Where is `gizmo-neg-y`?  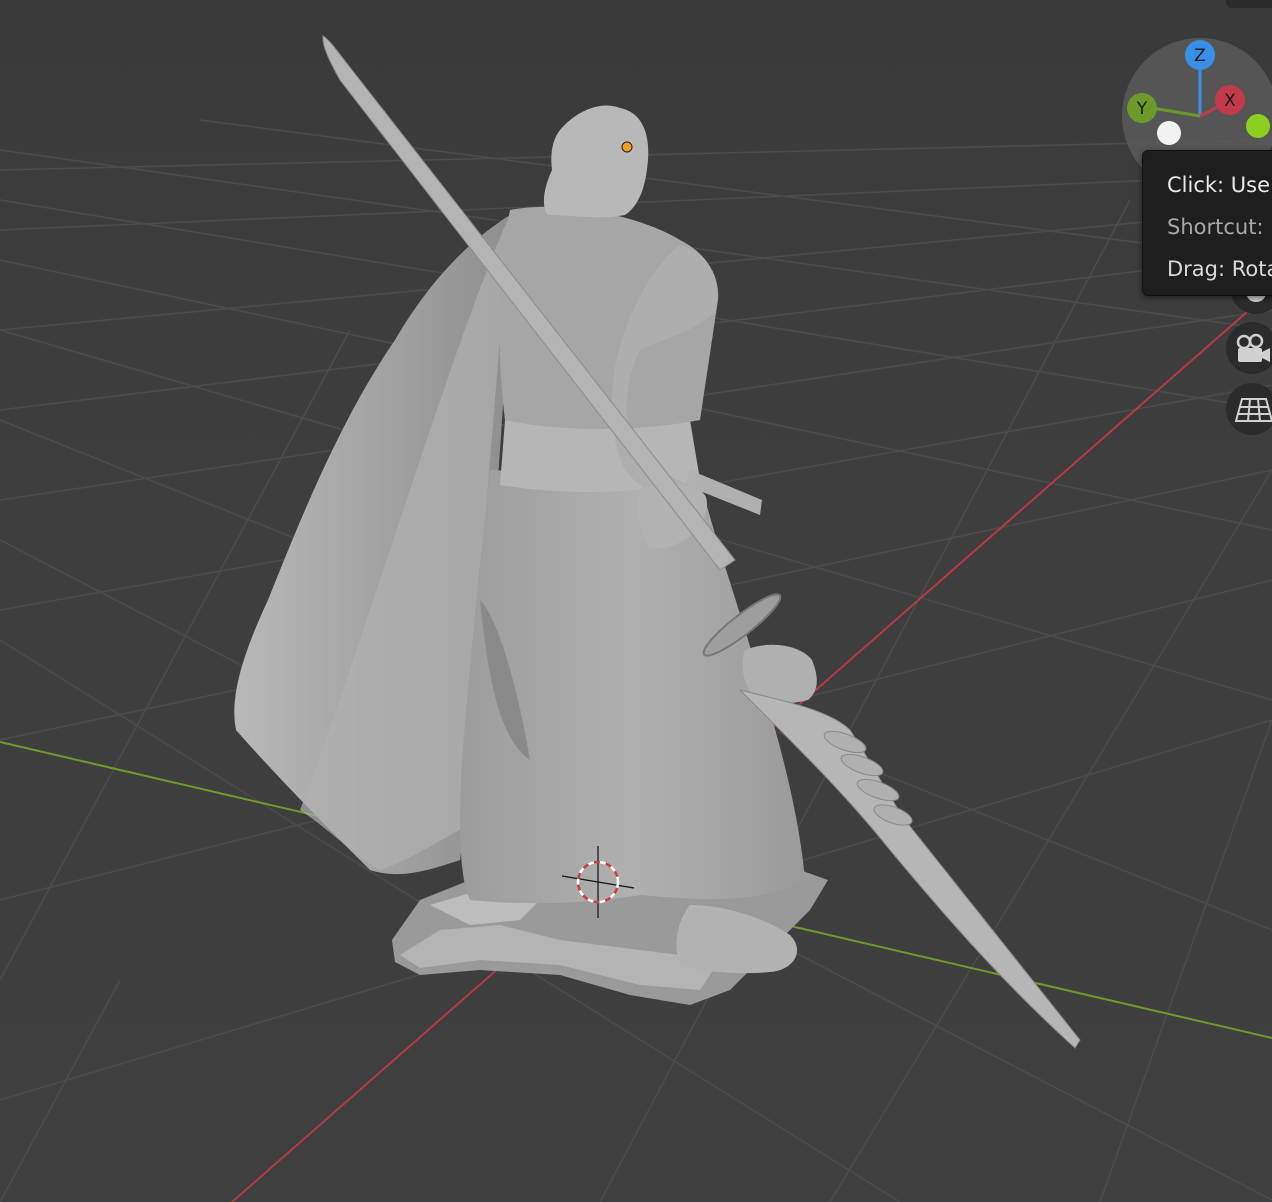 gizmo-neg-y is located at coordinates (1169, 133).